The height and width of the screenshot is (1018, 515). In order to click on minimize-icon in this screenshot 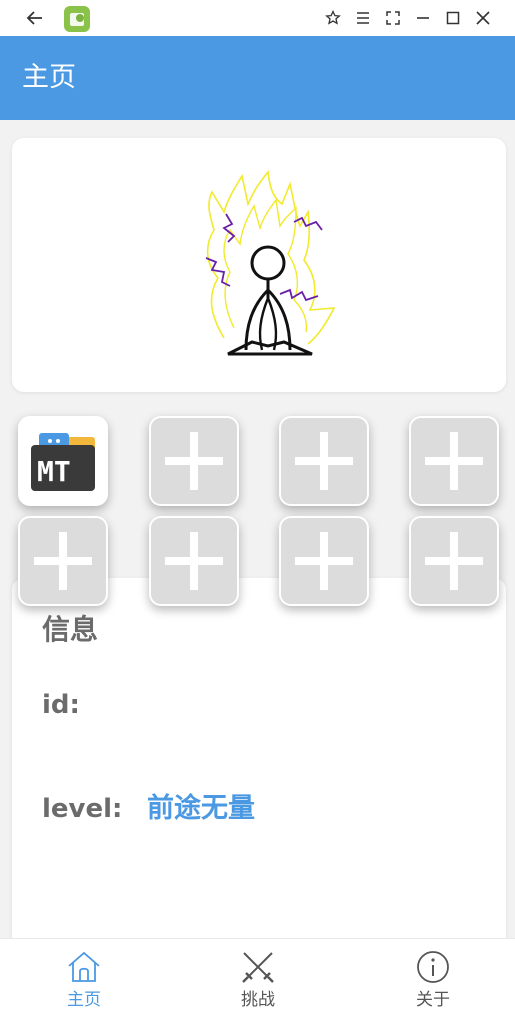, I will do `click(423, 18)`.